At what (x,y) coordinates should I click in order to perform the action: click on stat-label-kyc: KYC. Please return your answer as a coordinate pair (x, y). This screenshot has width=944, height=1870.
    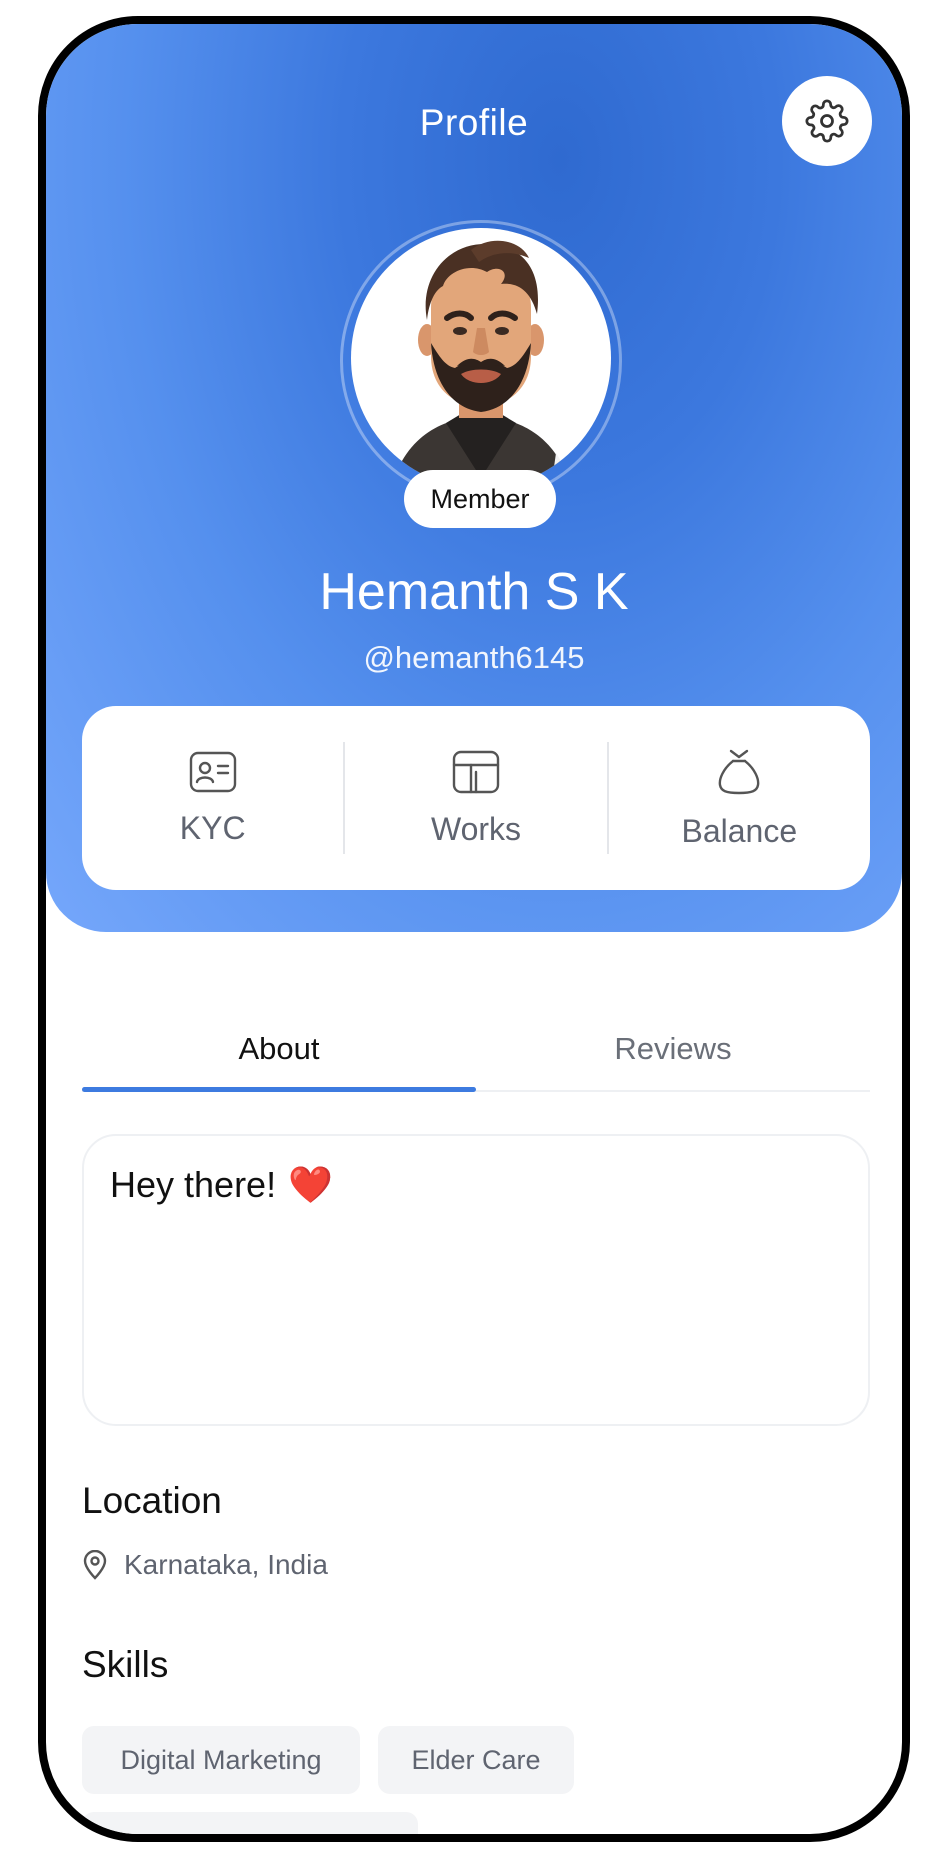
    Looking at the image, I should click on (212, 827).